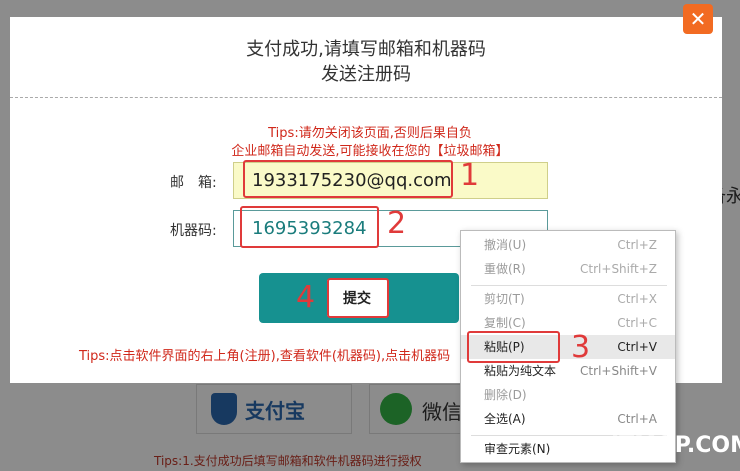 The image size is (740, 471). I want to click on title-divider, so click(366, 97).